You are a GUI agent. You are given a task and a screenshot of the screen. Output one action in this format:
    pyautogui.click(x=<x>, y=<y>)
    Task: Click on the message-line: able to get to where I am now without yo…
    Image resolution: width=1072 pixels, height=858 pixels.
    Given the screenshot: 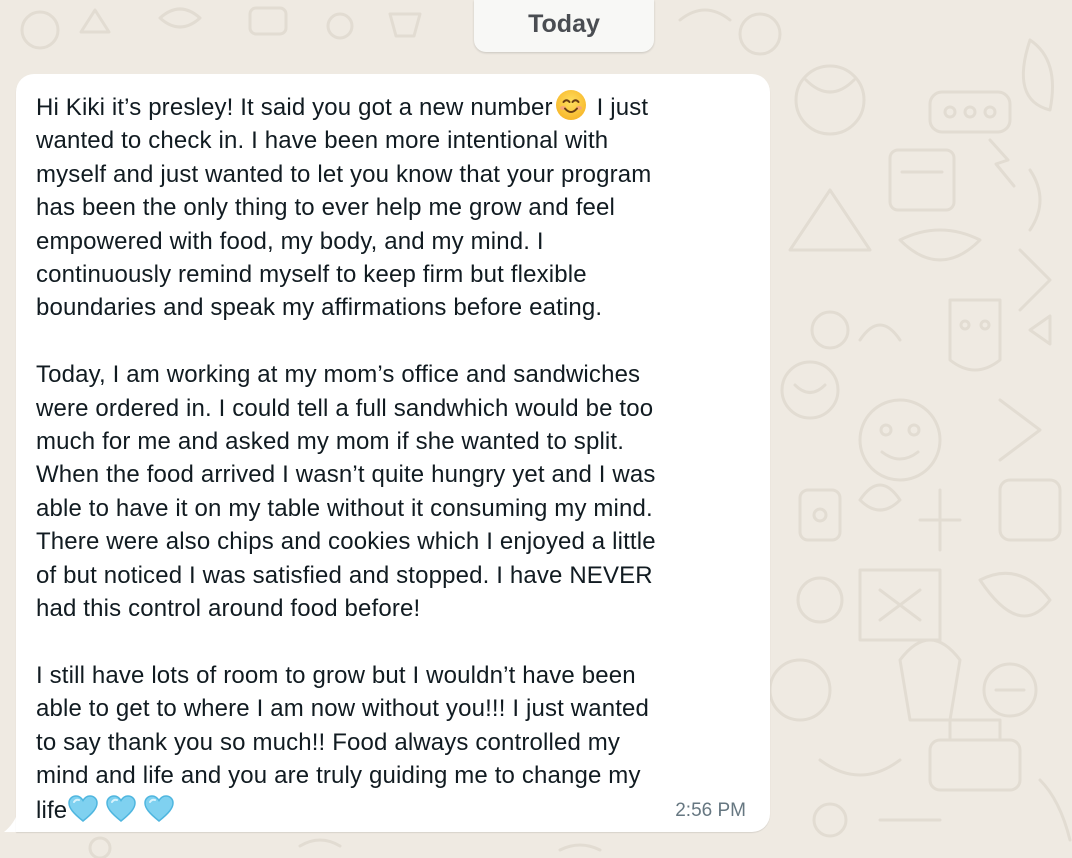 What is the action you would take?
    pyautogui.click(x=343, y=709)
    